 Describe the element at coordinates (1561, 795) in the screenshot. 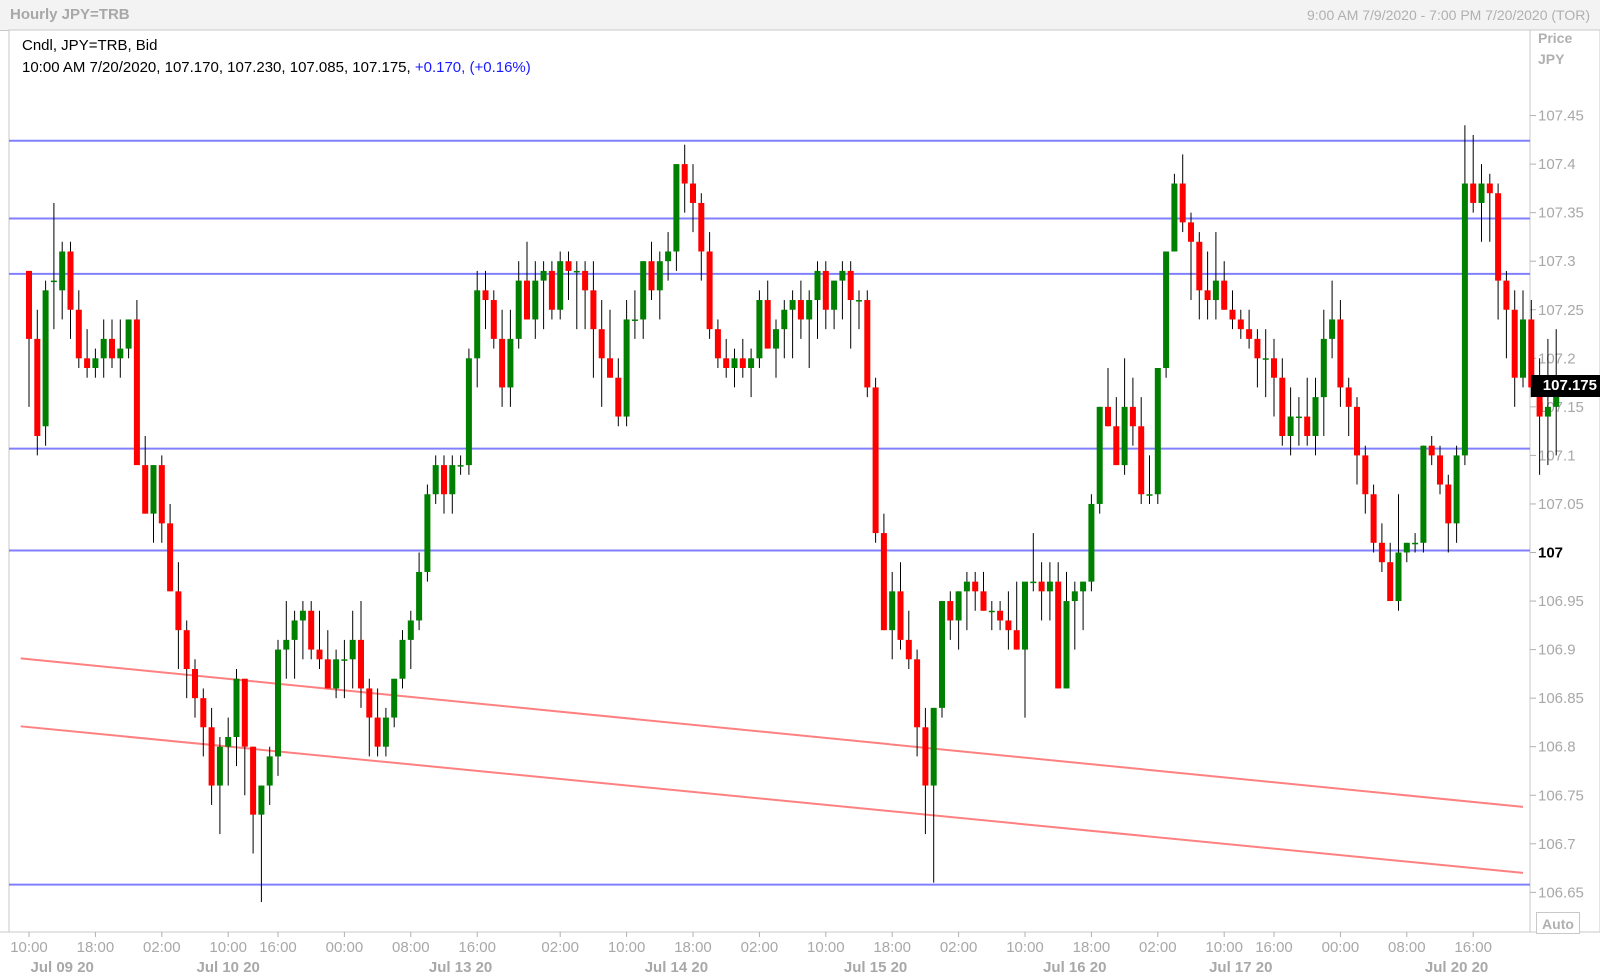

I see `y-tick-label: 106.75` at that location.